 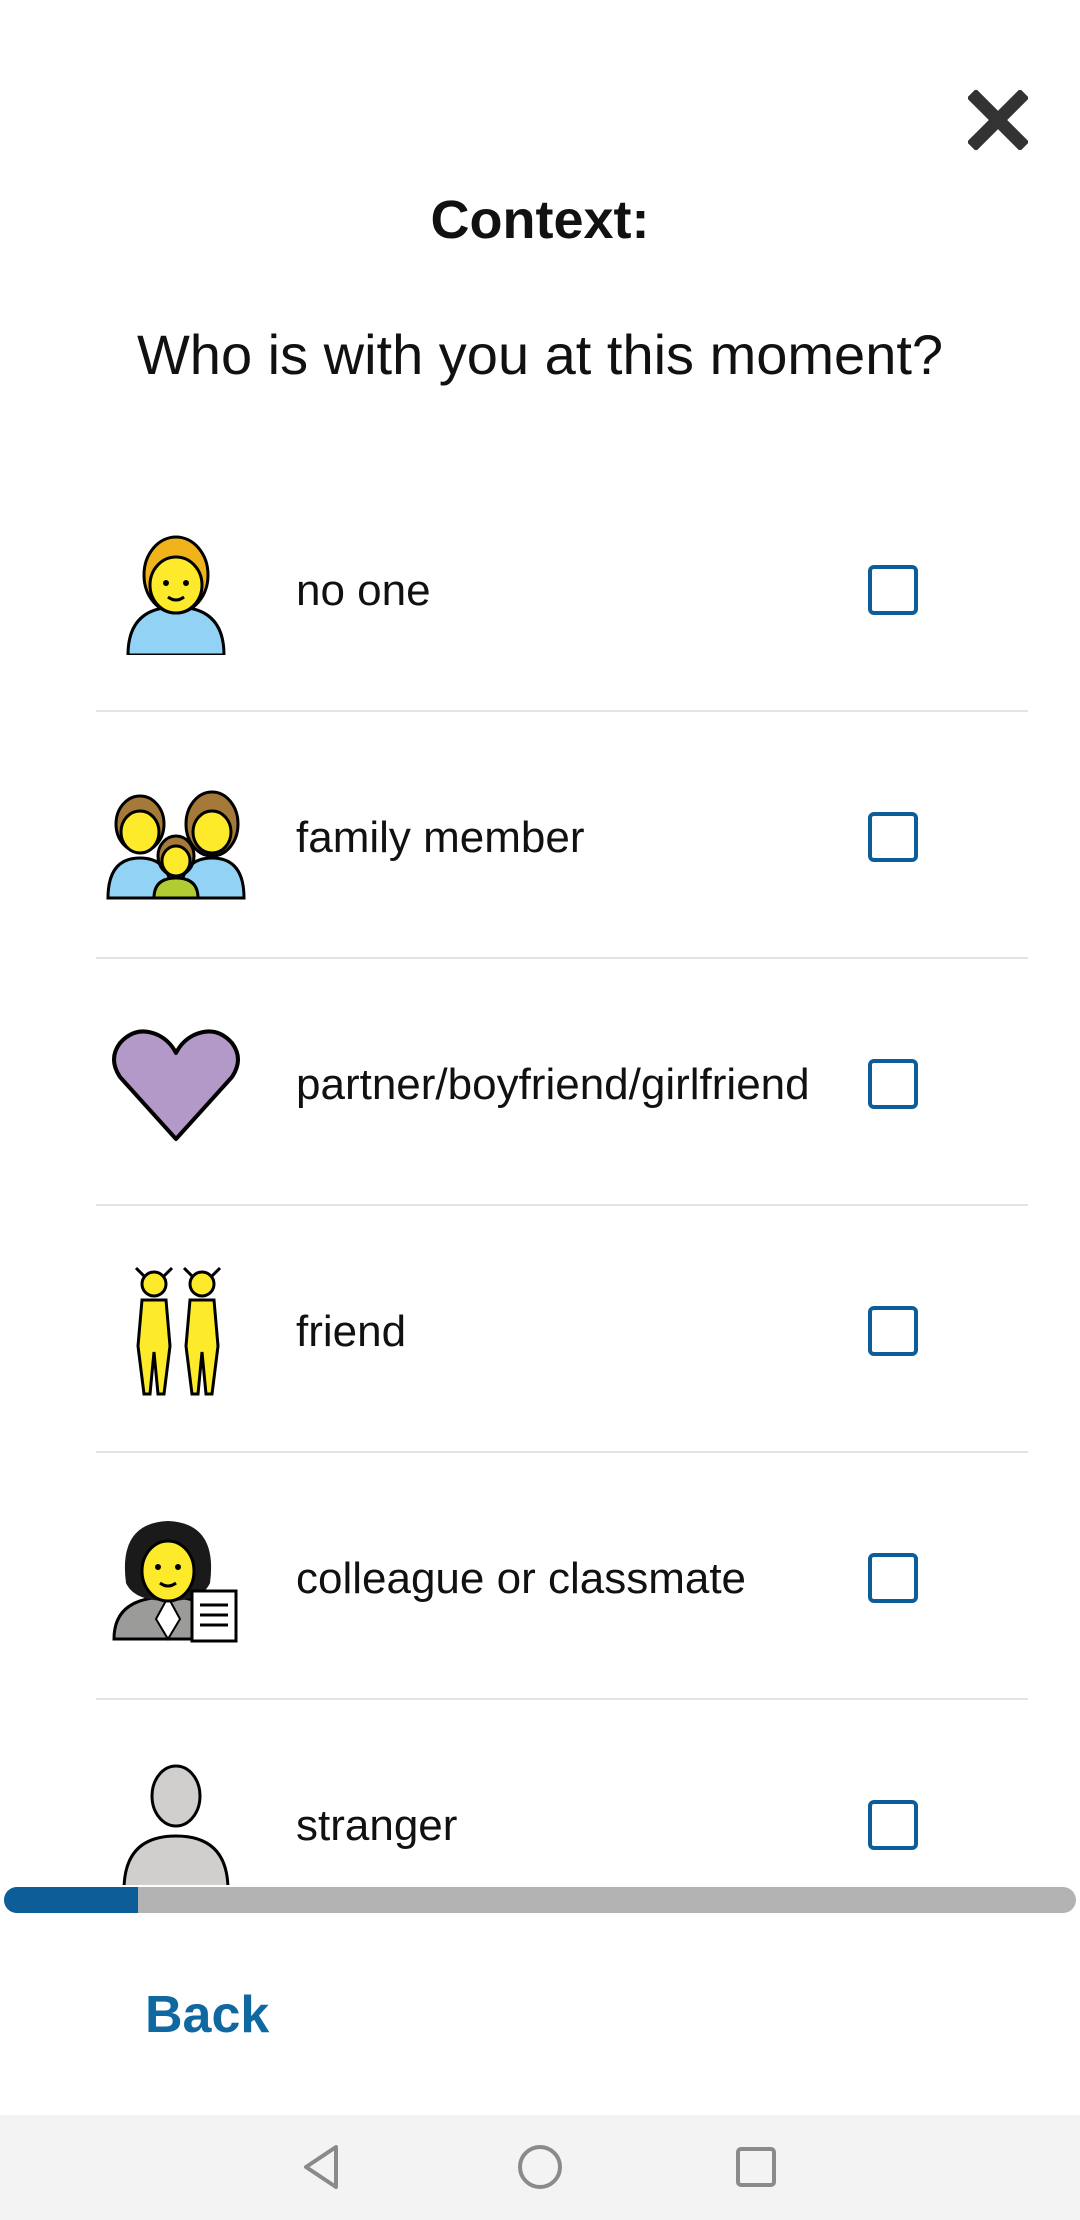 I want to click on family-icon, so click(x=176, y=845).